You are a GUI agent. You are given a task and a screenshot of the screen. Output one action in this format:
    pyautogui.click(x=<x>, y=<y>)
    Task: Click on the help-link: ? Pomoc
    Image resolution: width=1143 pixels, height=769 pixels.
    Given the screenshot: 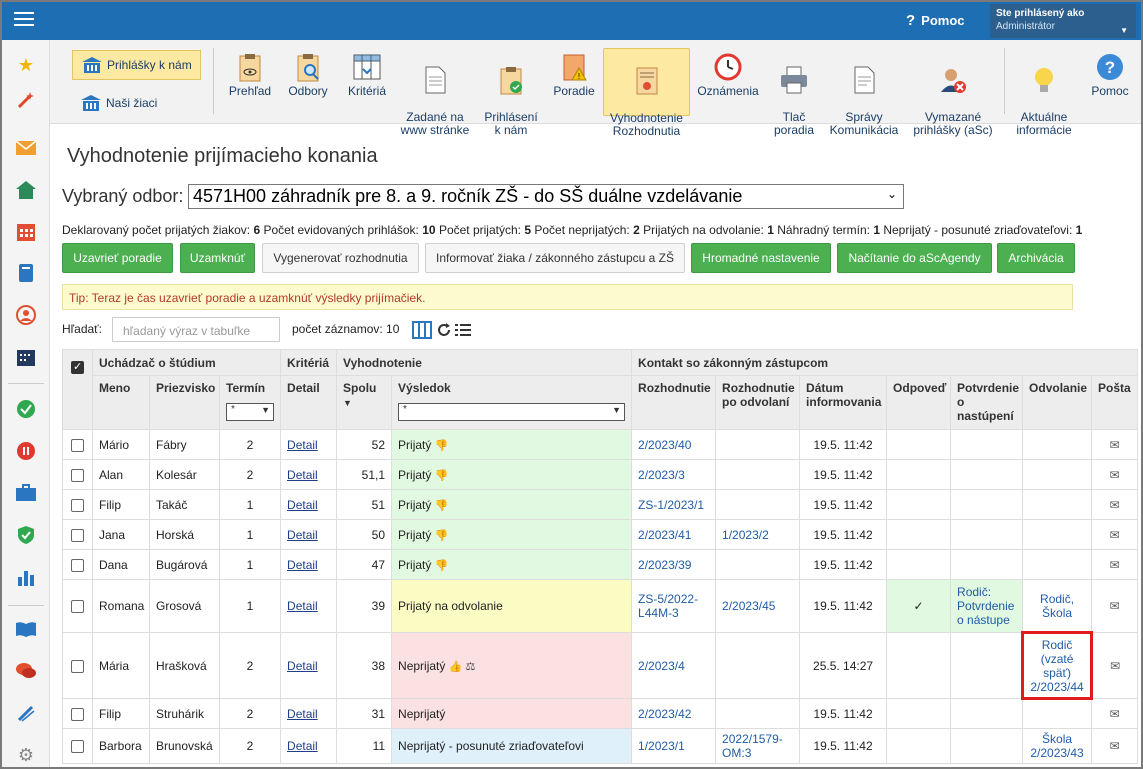 What is the action you would take?
    pyautogui.click(x=935, y=20)
    